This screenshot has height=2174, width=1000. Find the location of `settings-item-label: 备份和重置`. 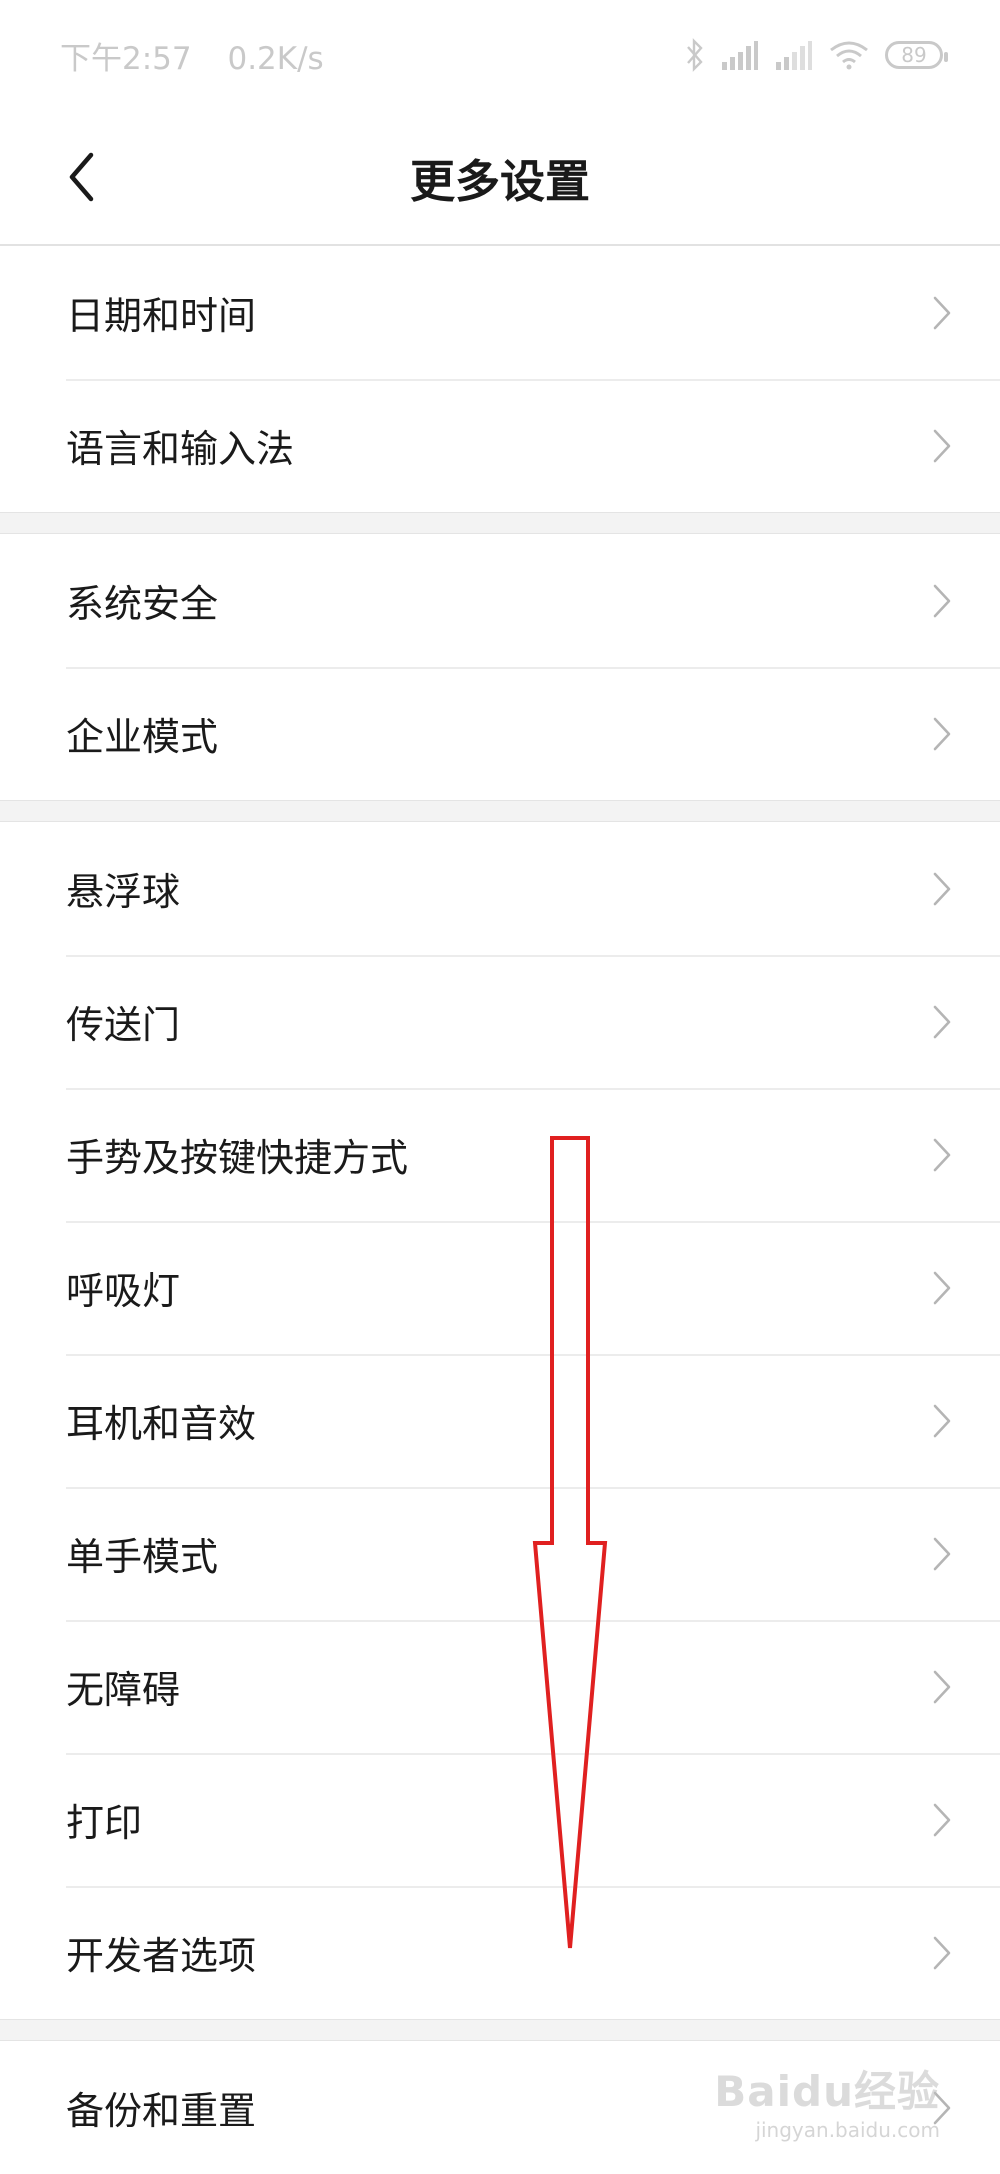

settings-item-label: 备份和重置 is located at coordinates (161, 2111).